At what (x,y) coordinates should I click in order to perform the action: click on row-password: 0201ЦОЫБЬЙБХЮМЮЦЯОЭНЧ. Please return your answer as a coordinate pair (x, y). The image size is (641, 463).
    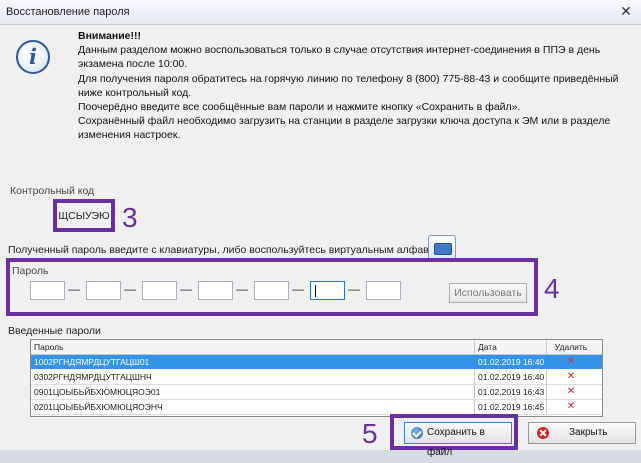
    Looking at the image, I should click on (98, 407).